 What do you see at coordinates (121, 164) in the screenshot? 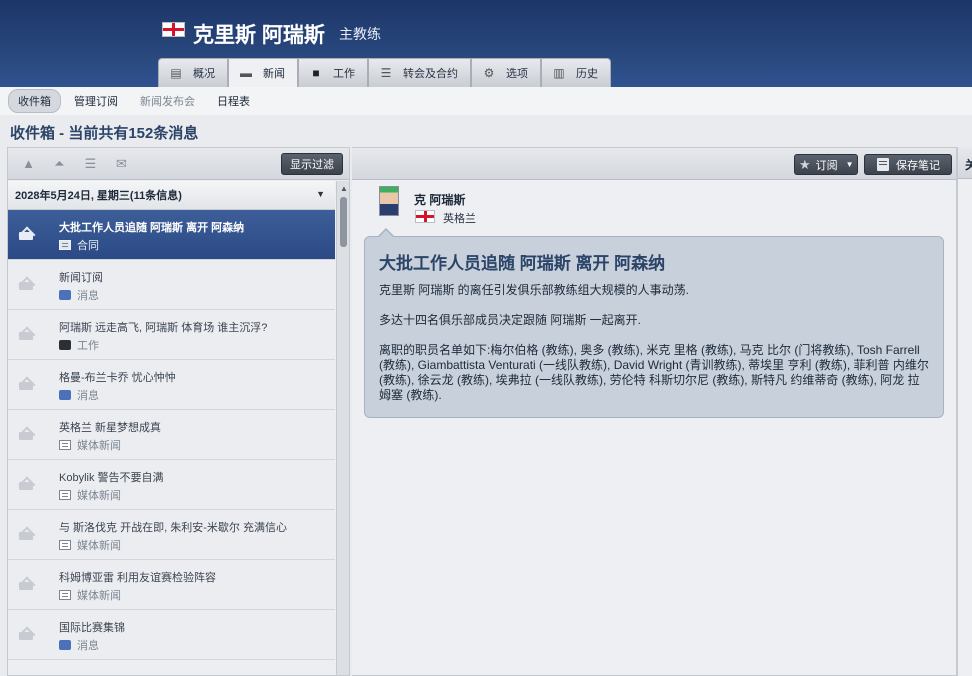
I see `envelope-icon: ✉` at bounding box center [121, 164].